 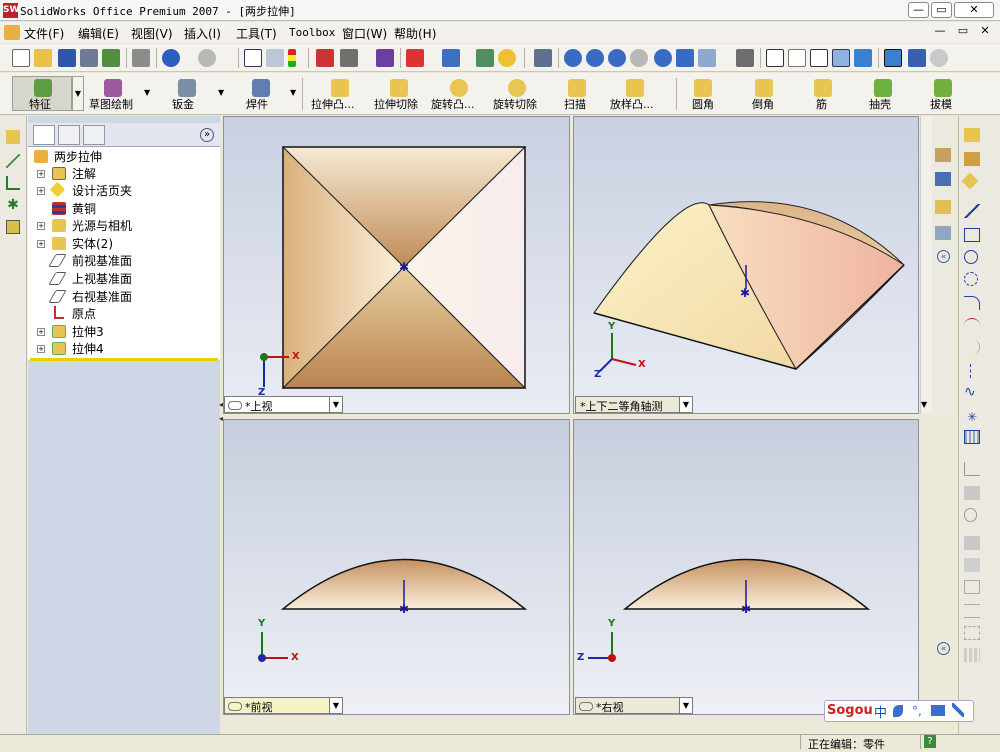 What do you see at coordinates (939, 58) in the screenshot?
I see `photoworks-icon` at bounding box center [939, 58].